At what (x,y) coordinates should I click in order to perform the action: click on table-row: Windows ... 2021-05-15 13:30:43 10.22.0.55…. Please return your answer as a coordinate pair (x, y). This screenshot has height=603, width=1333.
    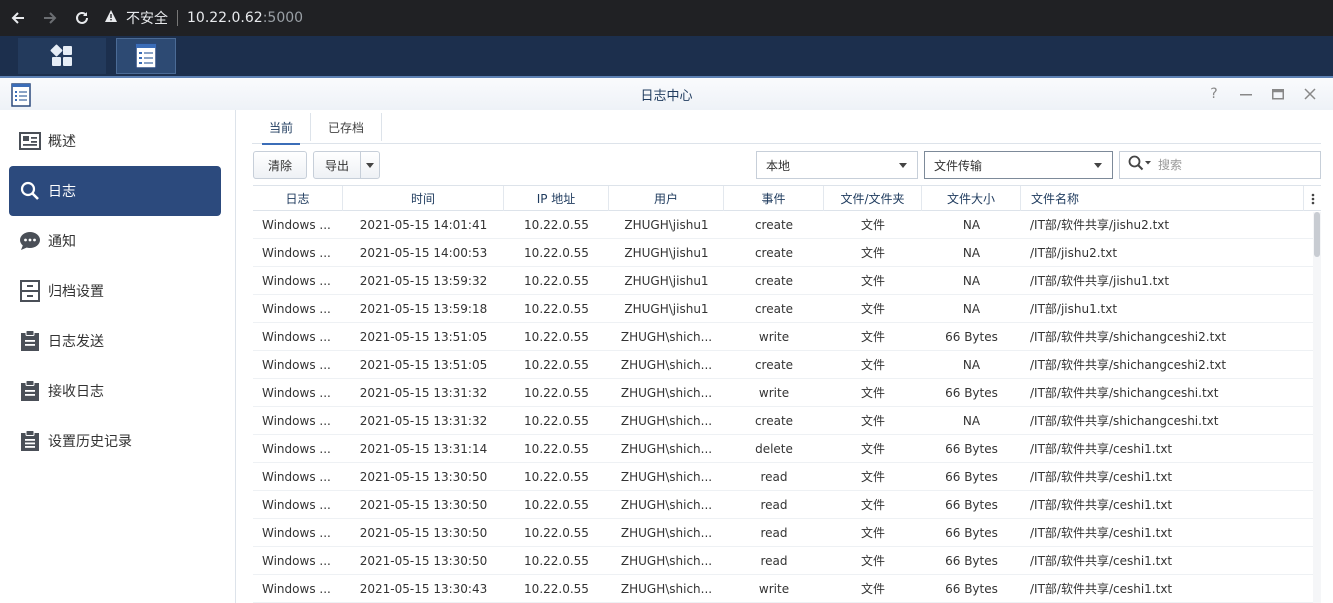
    Looking at the image, I should click on (787, 589).